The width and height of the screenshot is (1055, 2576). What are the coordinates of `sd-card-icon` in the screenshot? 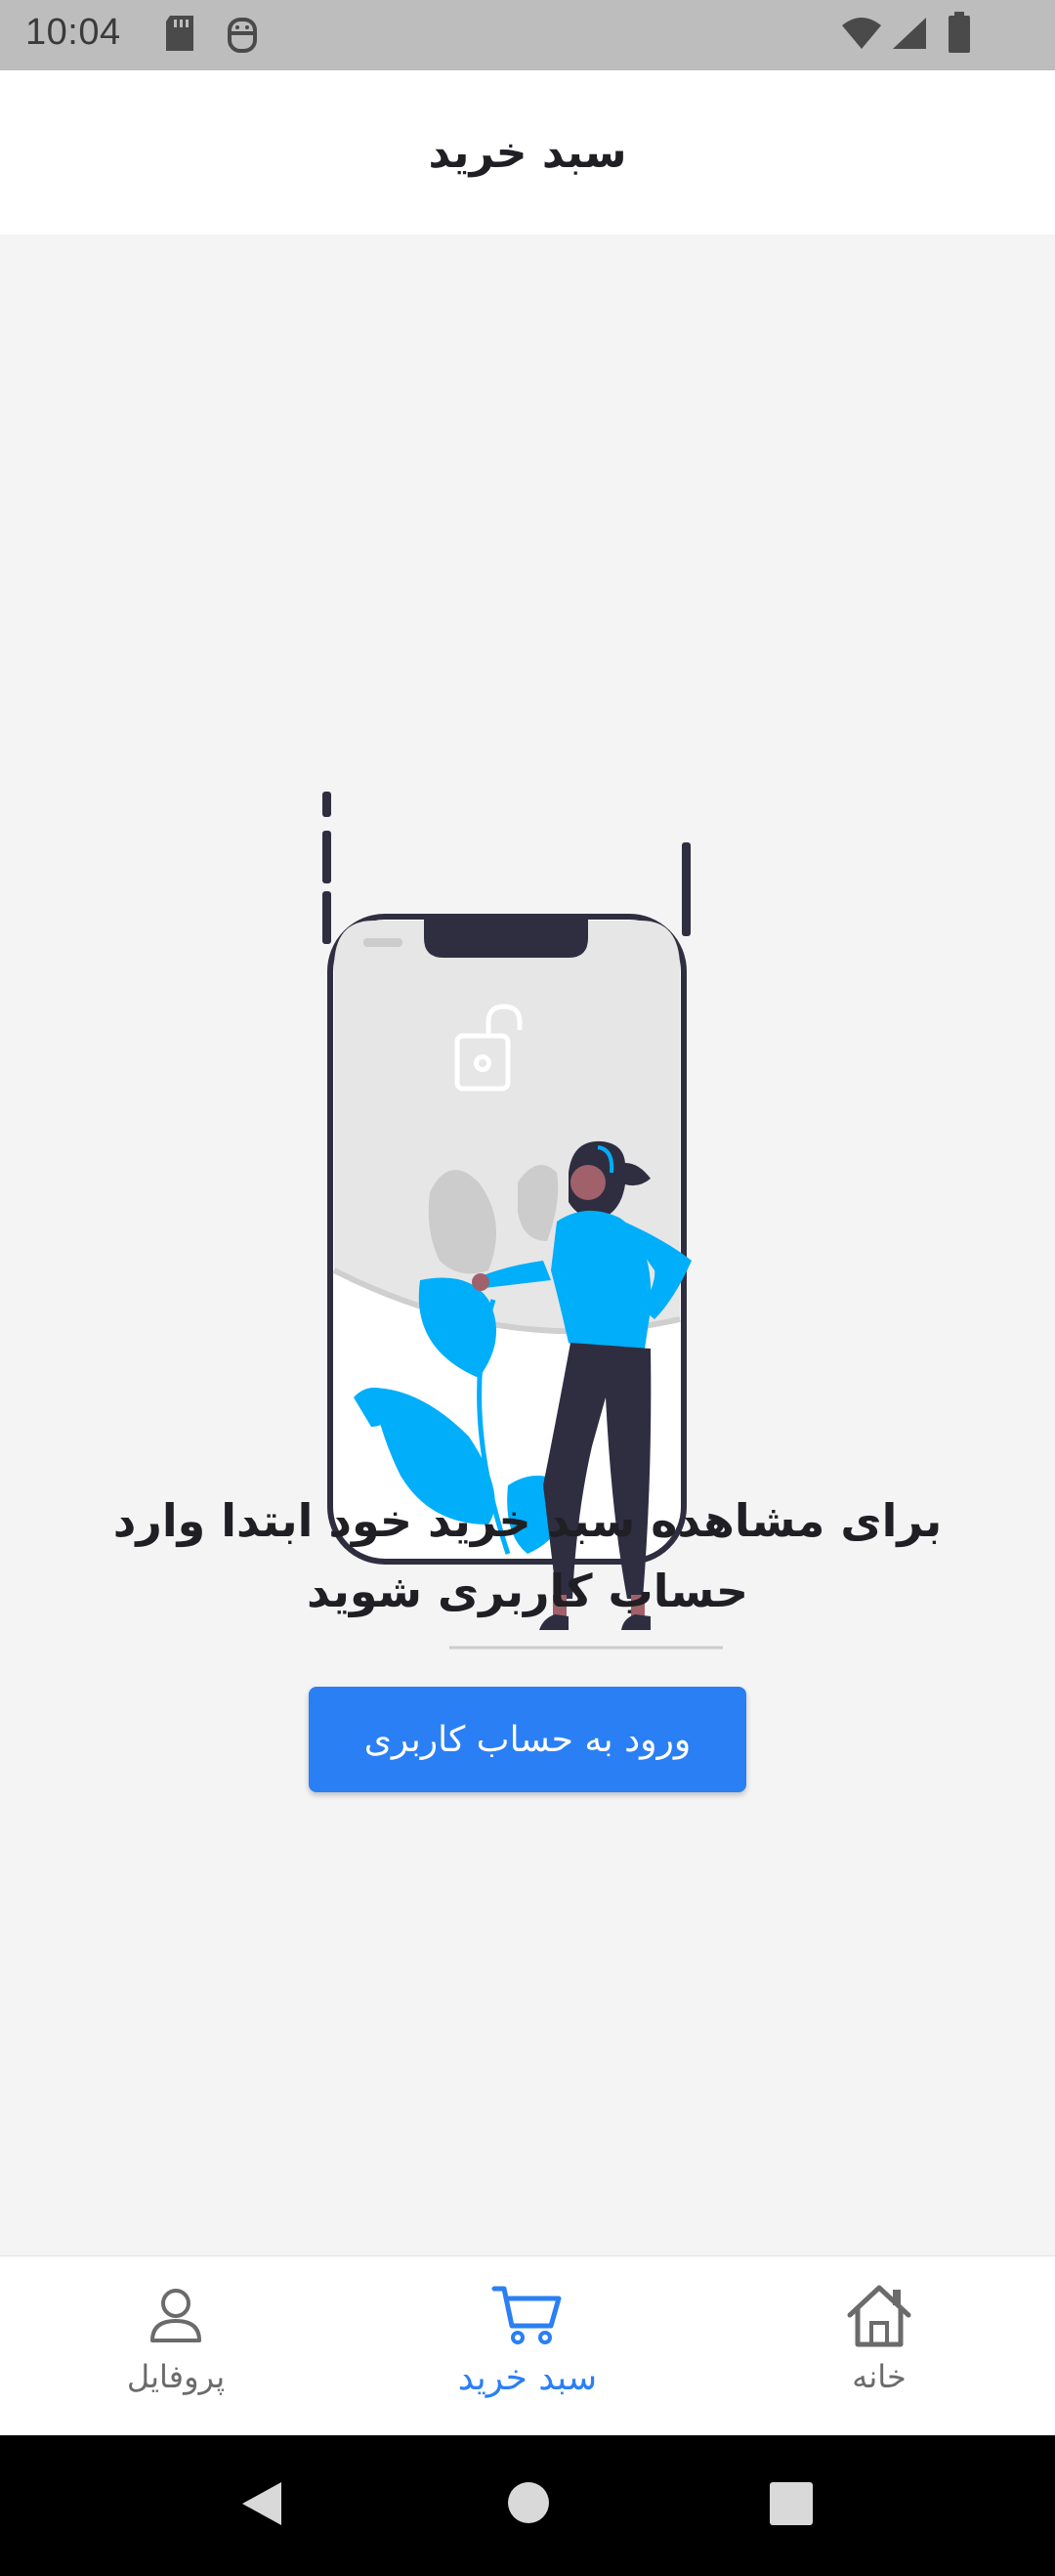 It's located at (179, 36).